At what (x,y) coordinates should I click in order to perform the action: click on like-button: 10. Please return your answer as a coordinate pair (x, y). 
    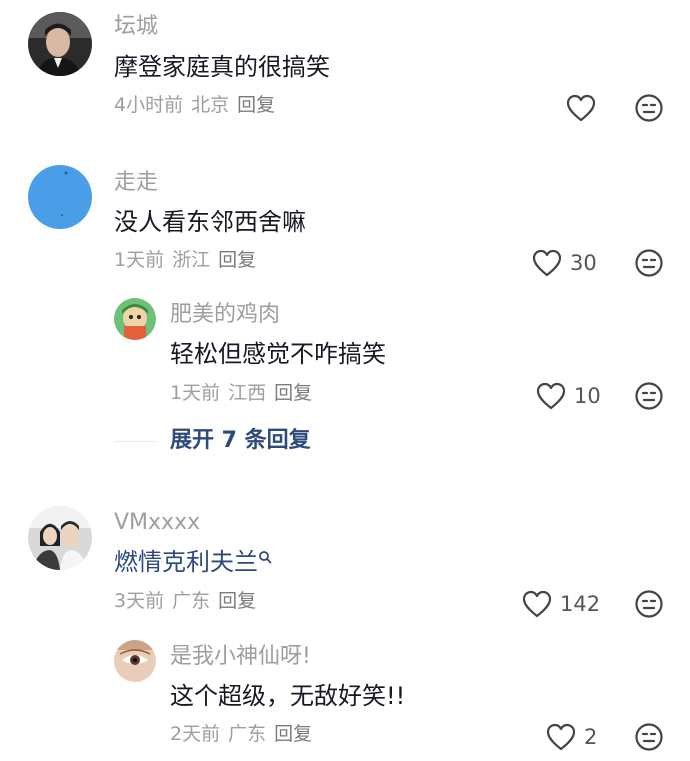
    Looking at the image, I should click on (568, 396).